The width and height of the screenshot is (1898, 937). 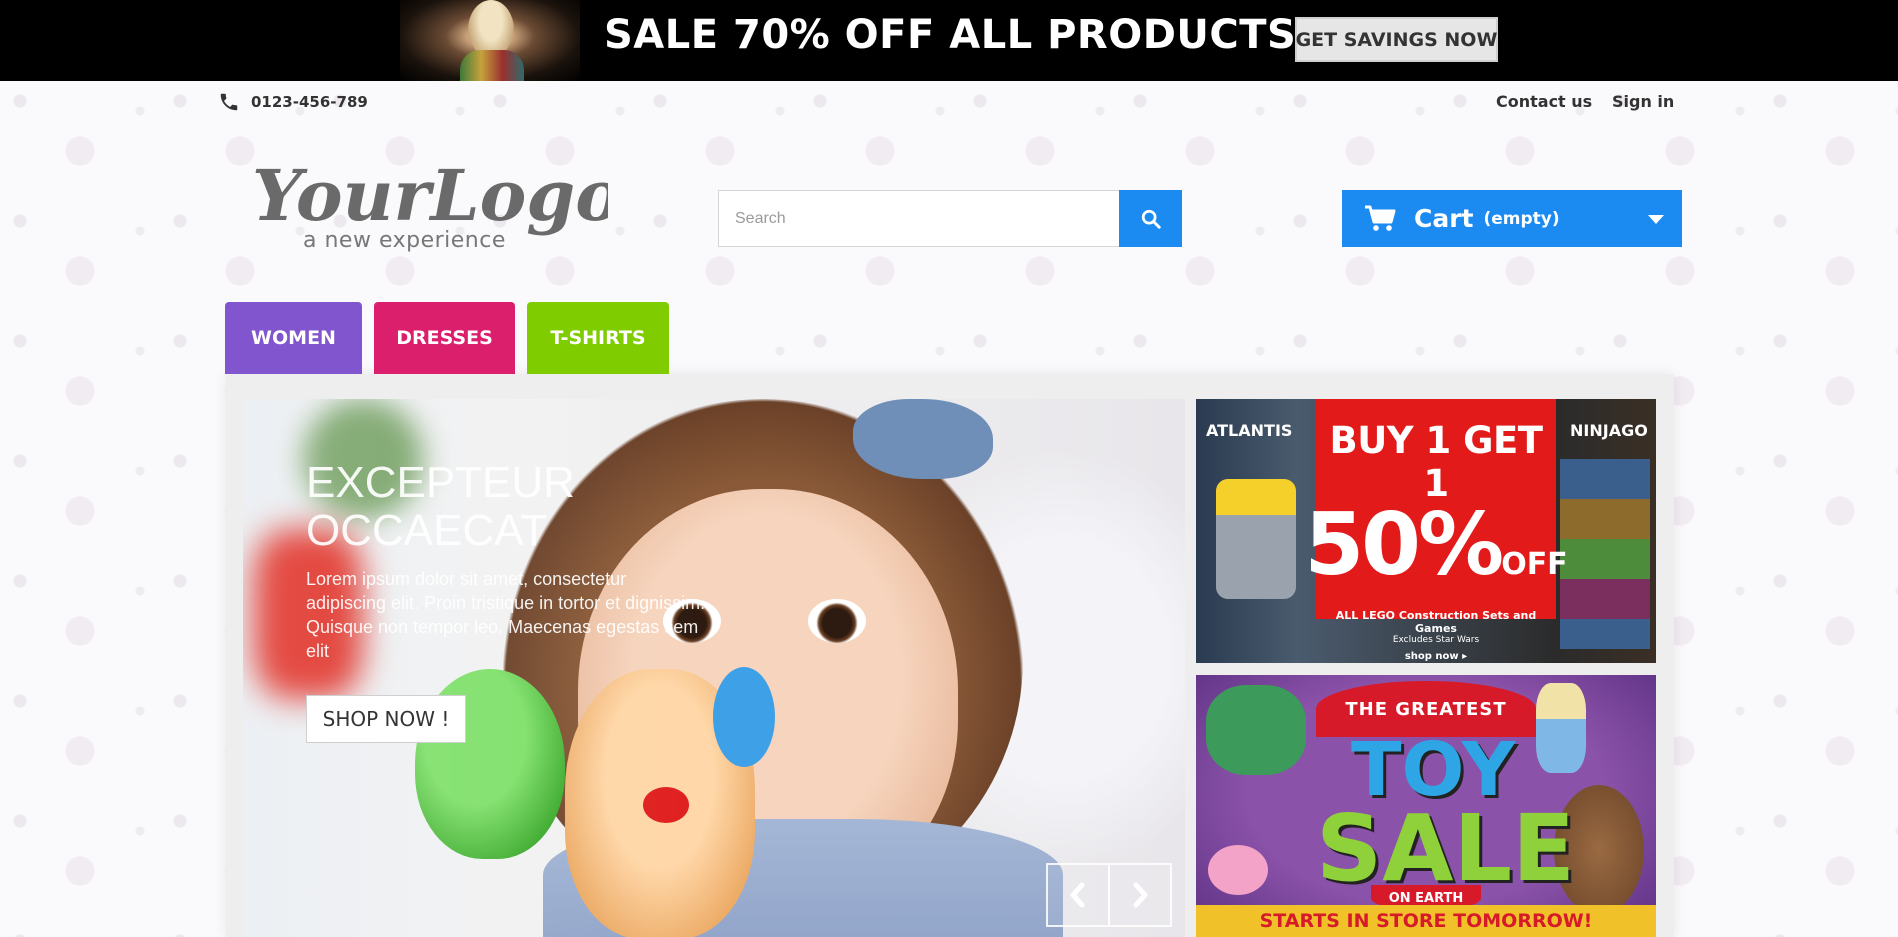 I want to click on search-bar, so click(x=950, y=218).